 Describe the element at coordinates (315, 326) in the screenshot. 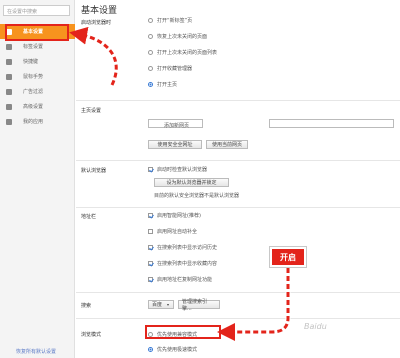

I see `watermark-logo: Baidu` at that location.